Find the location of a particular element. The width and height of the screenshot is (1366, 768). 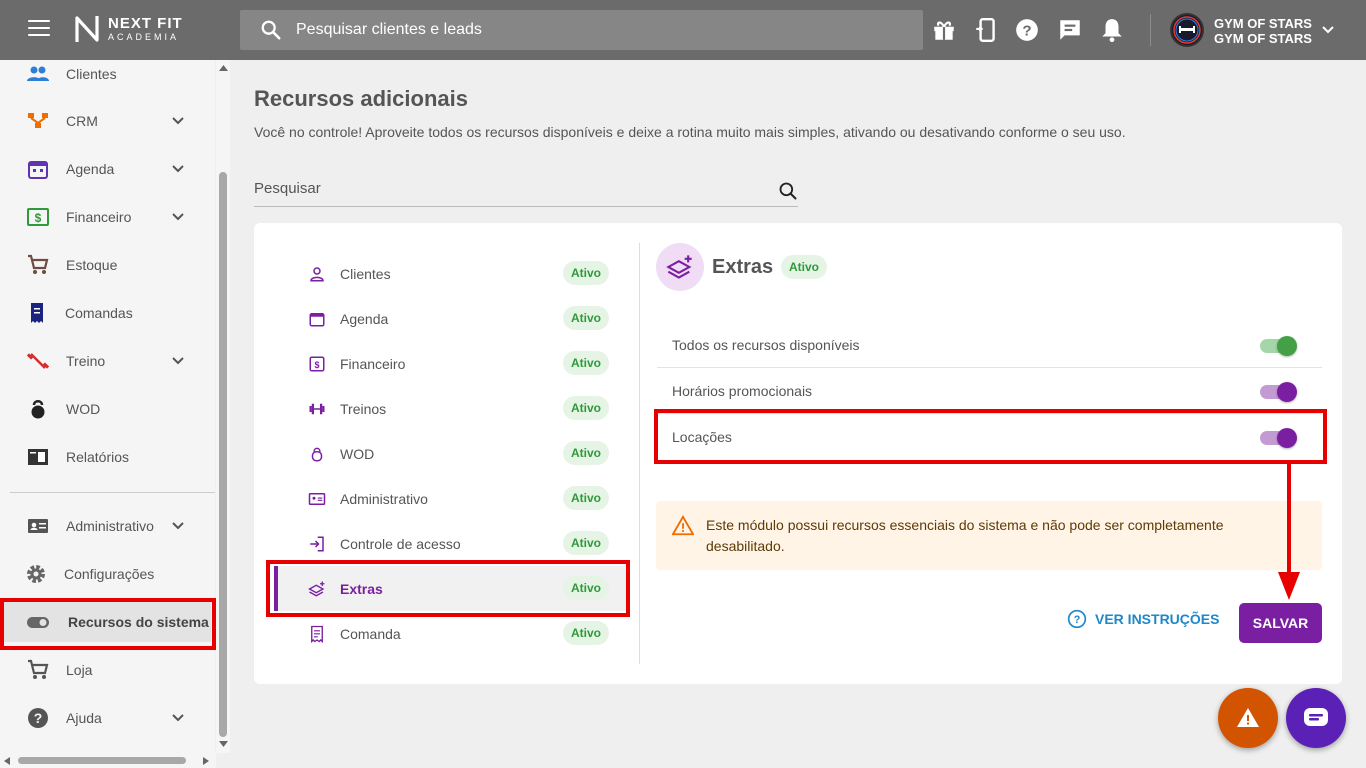

module-item-controle-de-acesso: Controle de acesso Ativo is located at coordinates (450, 543).